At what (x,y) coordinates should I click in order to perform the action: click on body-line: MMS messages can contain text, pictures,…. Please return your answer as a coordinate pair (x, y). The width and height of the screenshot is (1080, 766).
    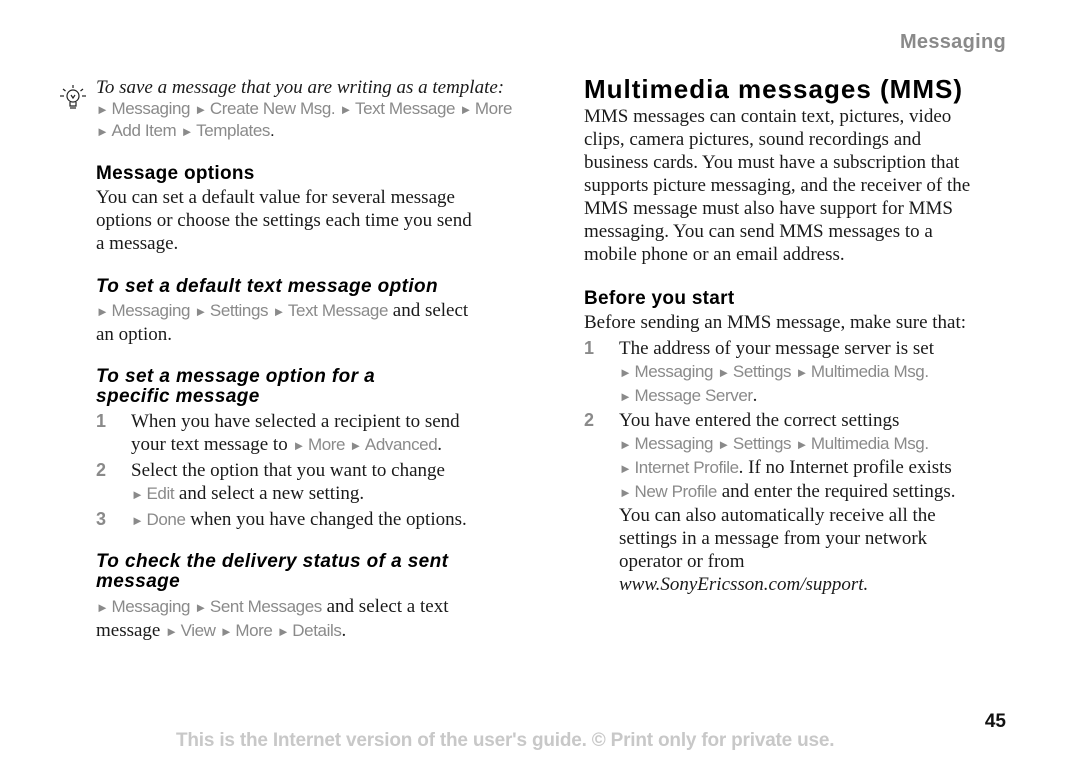
    Looking at the image, I should click on (768, 116).